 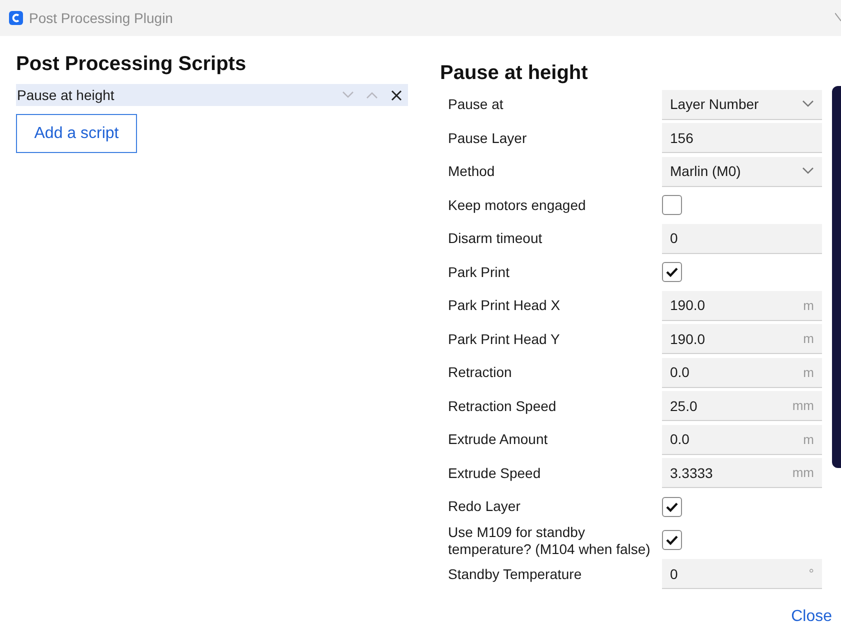 What do you see at coordinates (66, 95) in the screenshot?
I see `script-name: Pause at height` at bounding box center [66, 95].